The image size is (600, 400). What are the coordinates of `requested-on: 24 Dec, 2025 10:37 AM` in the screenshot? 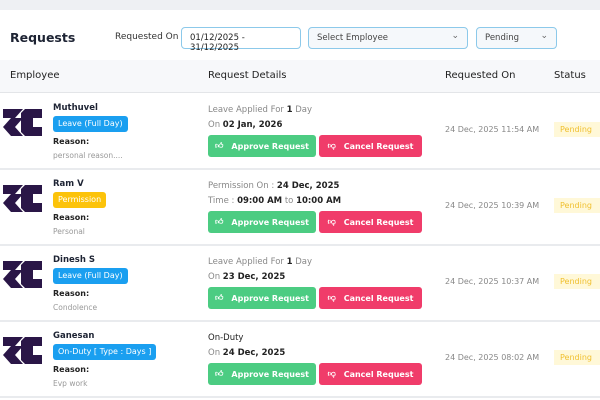 It's located at (492, 281).